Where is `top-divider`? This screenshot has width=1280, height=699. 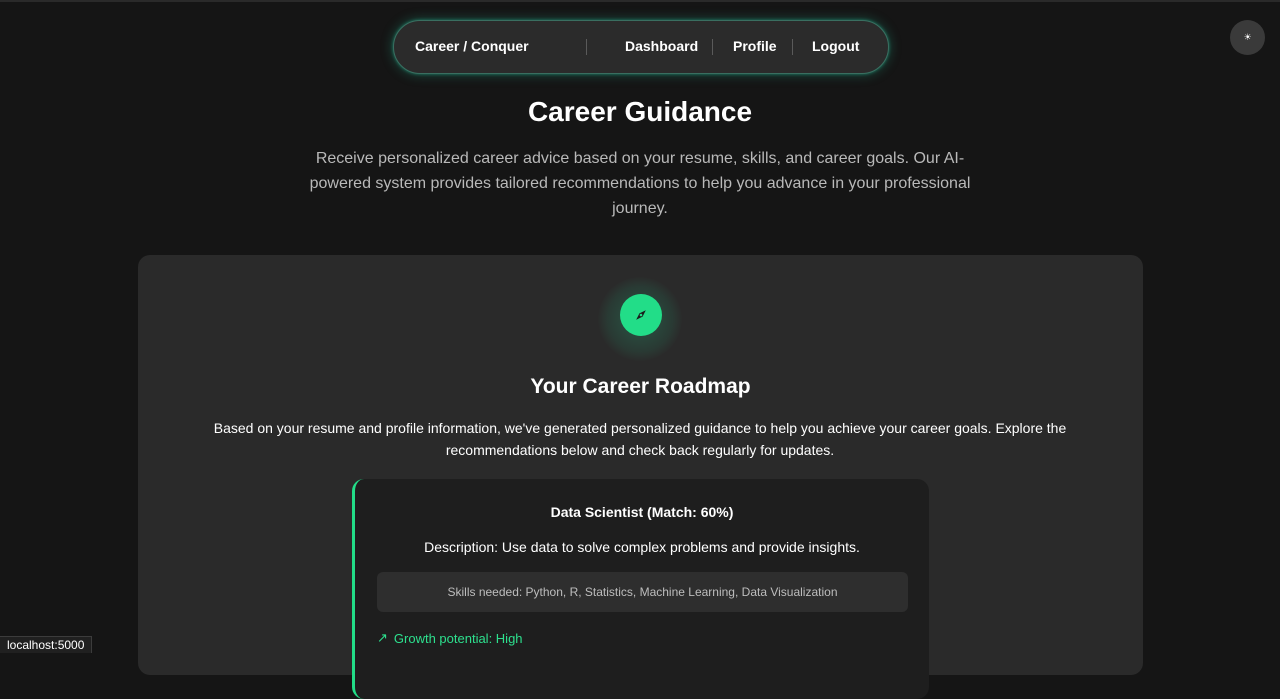
top-divider is located at coordinates (640, 1).